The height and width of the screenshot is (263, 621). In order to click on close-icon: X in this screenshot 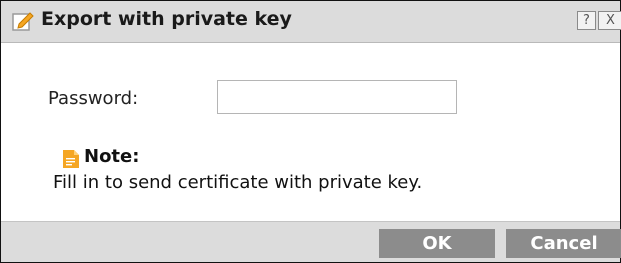, I will do `click(610, 20)`.